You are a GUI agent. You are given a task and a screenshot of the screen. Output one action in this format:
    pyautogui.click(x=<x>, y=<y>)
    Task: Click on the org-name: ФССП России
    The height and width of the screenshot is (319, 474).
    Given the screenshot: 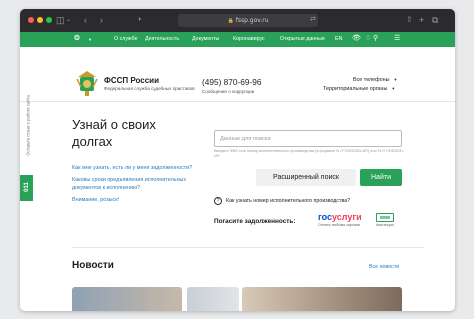 What is the action you would take?
    pyautogui.click(x=131, y=80)
    